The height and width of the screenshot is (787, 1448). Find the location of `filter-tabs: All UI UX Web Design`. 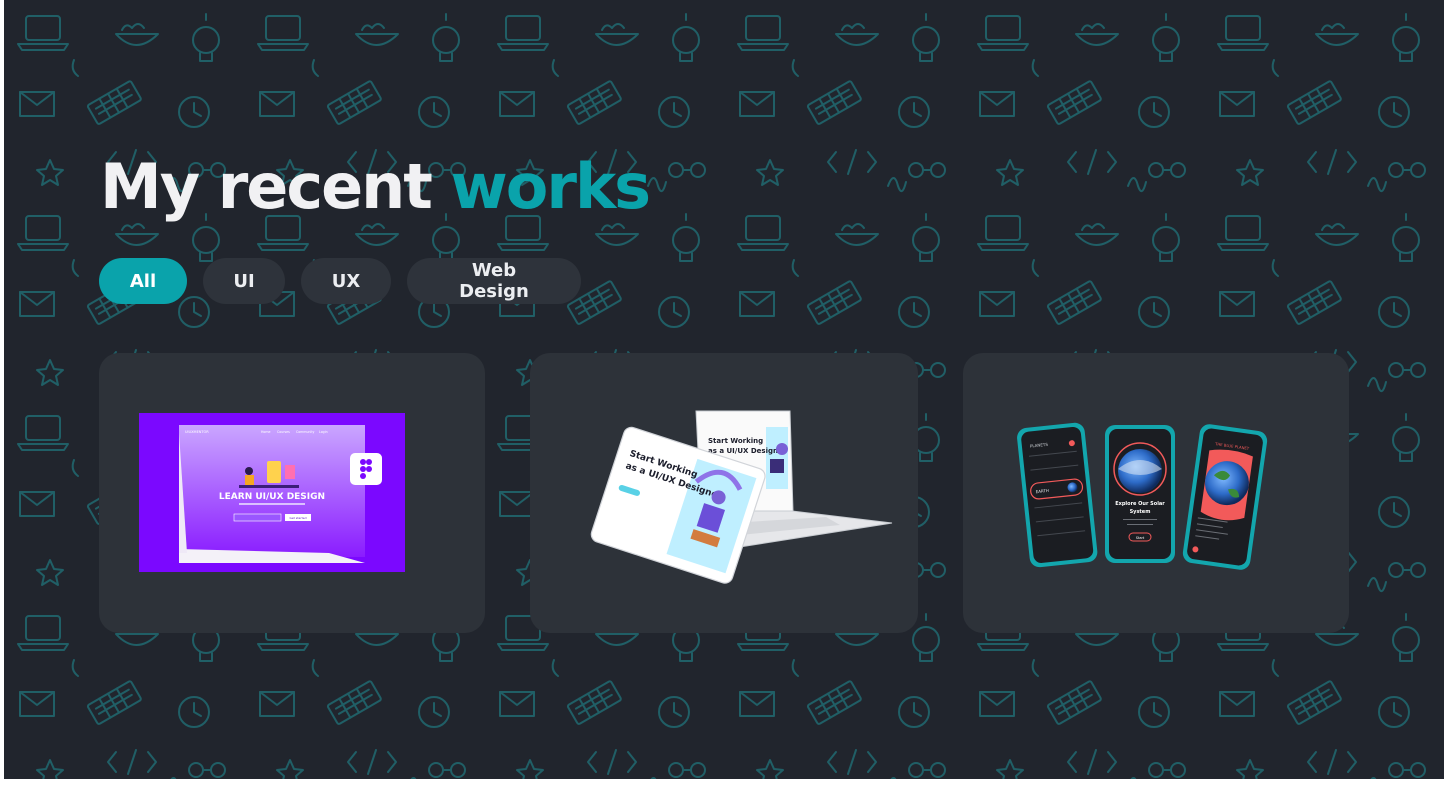

filter-tabs: All UI UX Web Design is located at coordinates (340, 281).